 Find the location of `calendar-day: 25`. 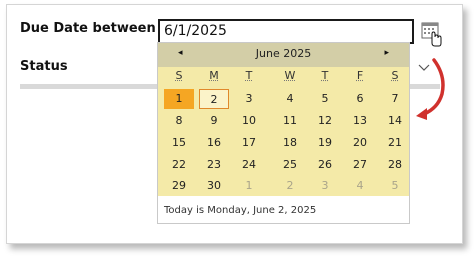

calendar-day: 25 is located at coordinates (290, 165).